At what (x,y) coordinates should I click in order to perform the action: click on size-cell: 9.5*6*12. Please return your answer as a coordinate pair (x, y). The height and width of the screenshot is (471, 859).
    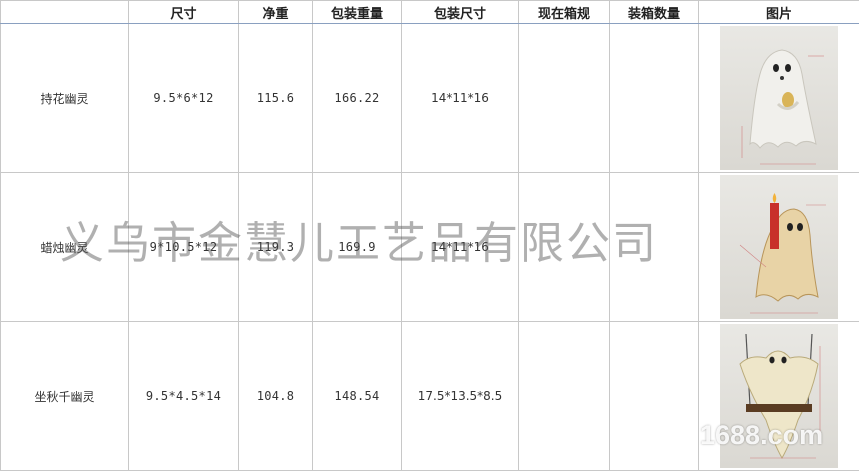
    Looking at the image, I should click on (184, 98).